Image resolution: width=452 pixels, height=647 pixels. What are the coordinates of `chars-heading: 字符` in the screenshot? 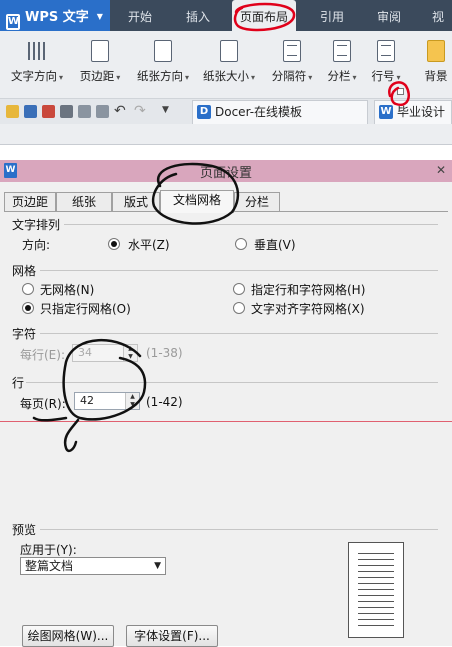 It's located at (24, 334).